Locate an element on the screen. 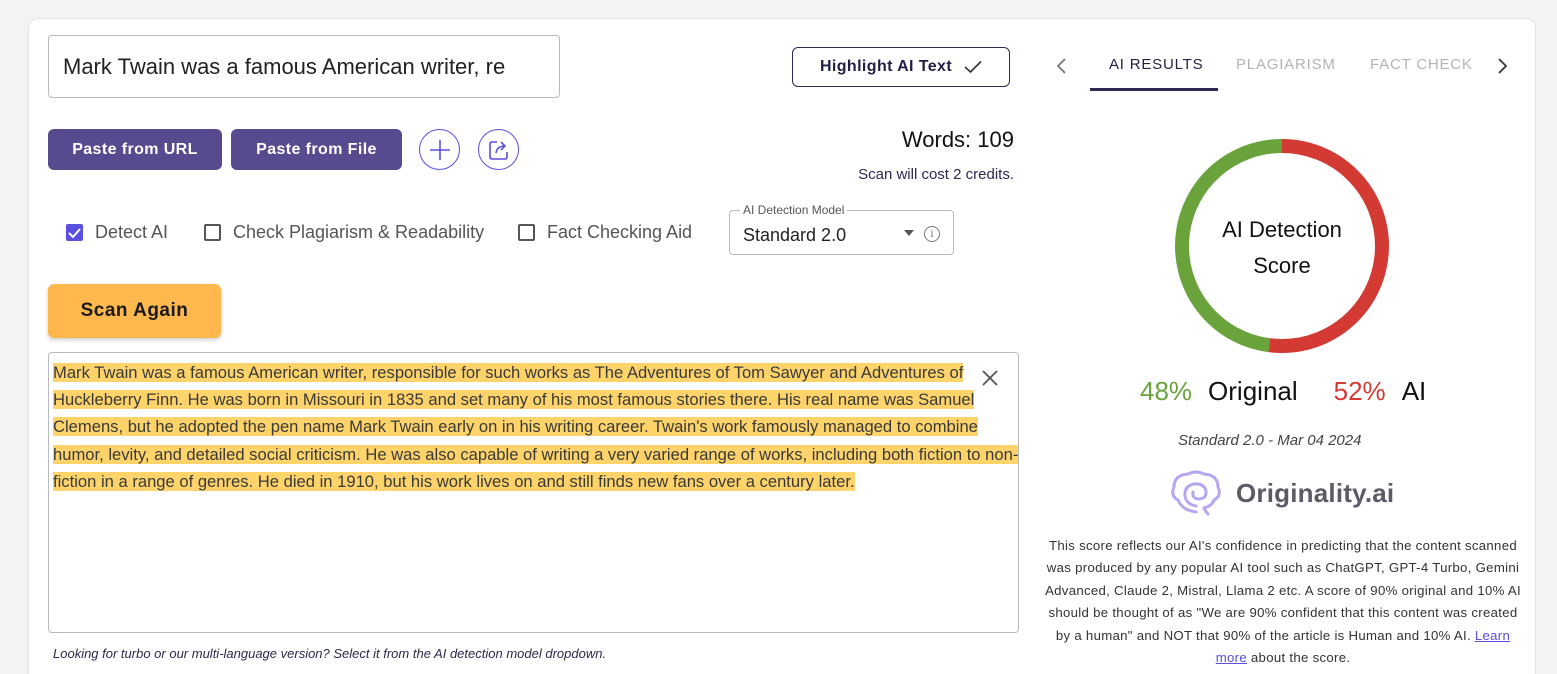 Image resolution: width=1557 pixels, height=674 pixels. chevron-left-icon is located at coordinates (1062, 66).